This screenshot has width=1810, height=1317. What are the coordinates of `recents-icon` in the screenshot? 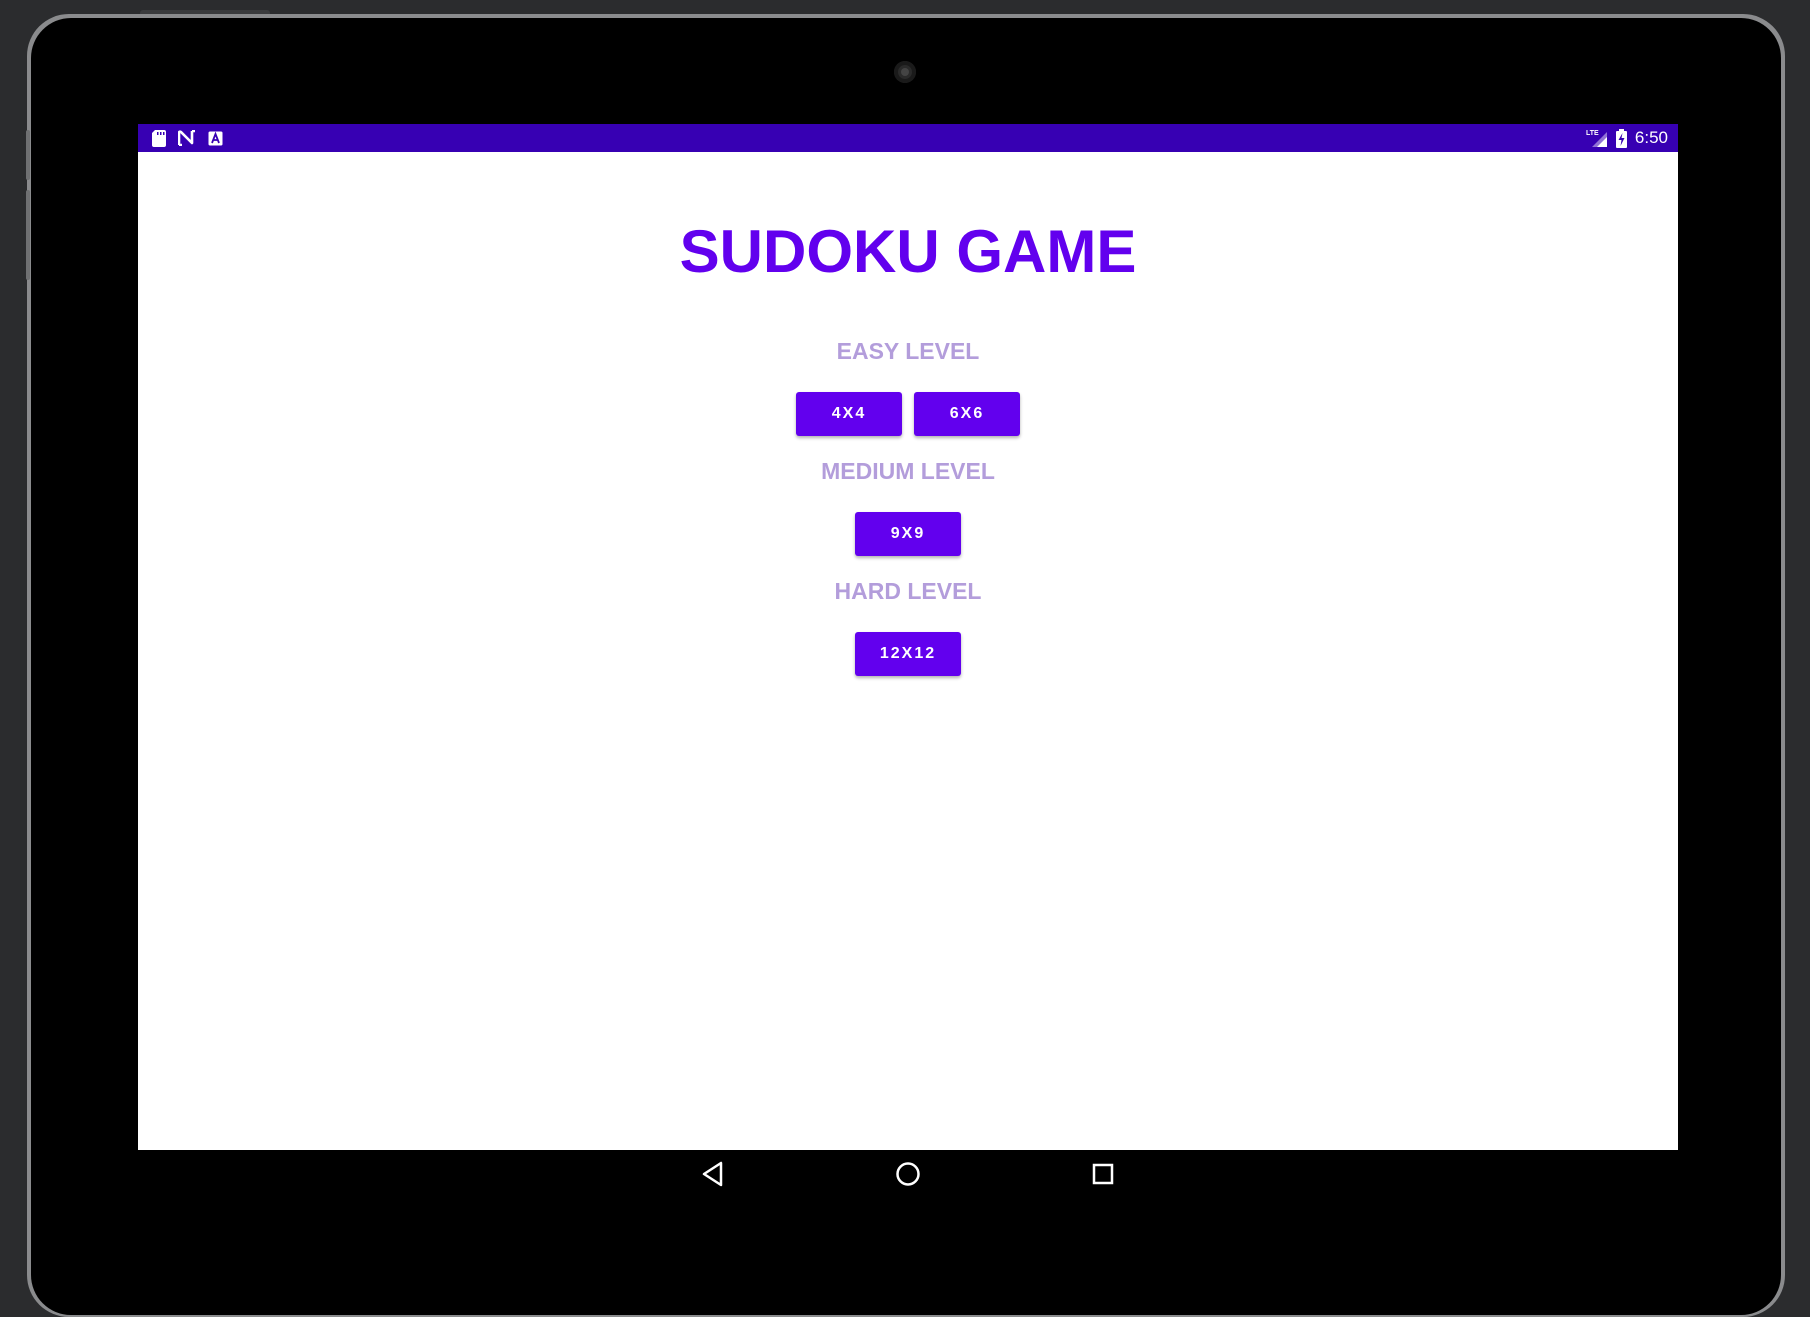 It's located at (1103, 1174).